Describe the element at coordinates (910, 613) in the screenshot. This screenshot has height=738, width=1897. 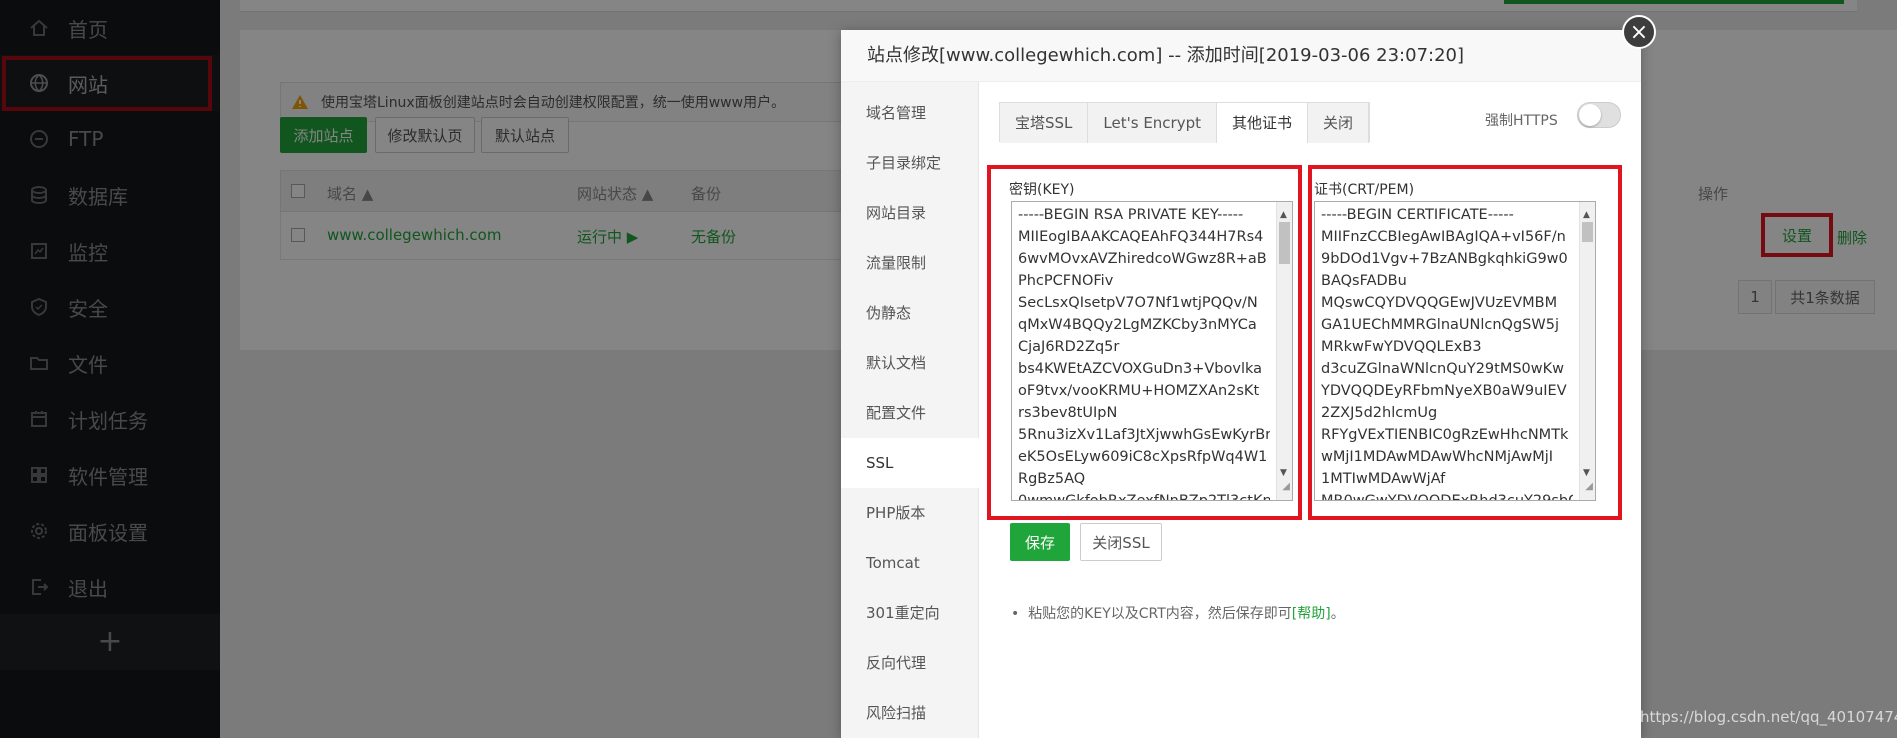
I see `modal-nav-item: 301重定向` at that location.